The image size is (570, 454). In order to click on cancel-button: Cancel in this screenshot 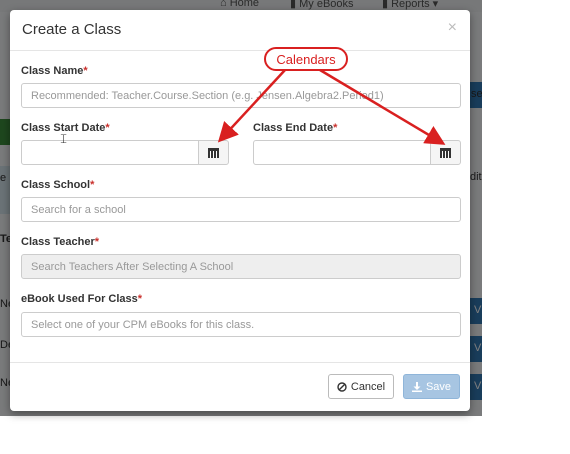, I will do `click(361, 386)`.